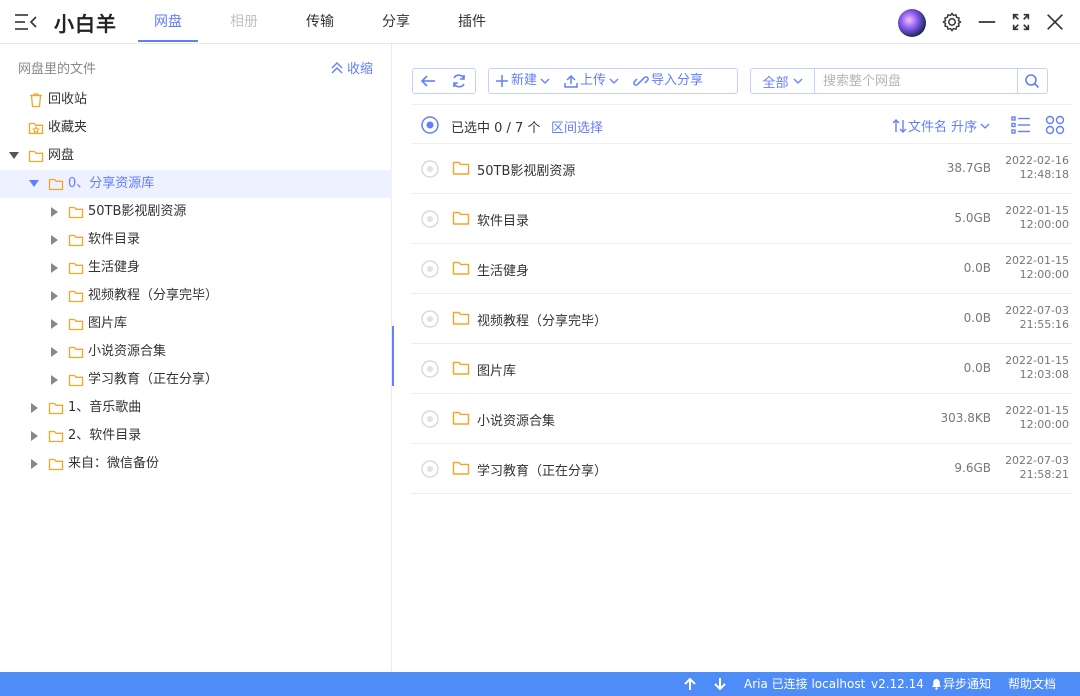 The height and width of the screenshot is (696, 1080). I want to click on sidebar-heading: 网盘里的文件, so click(57, 69).